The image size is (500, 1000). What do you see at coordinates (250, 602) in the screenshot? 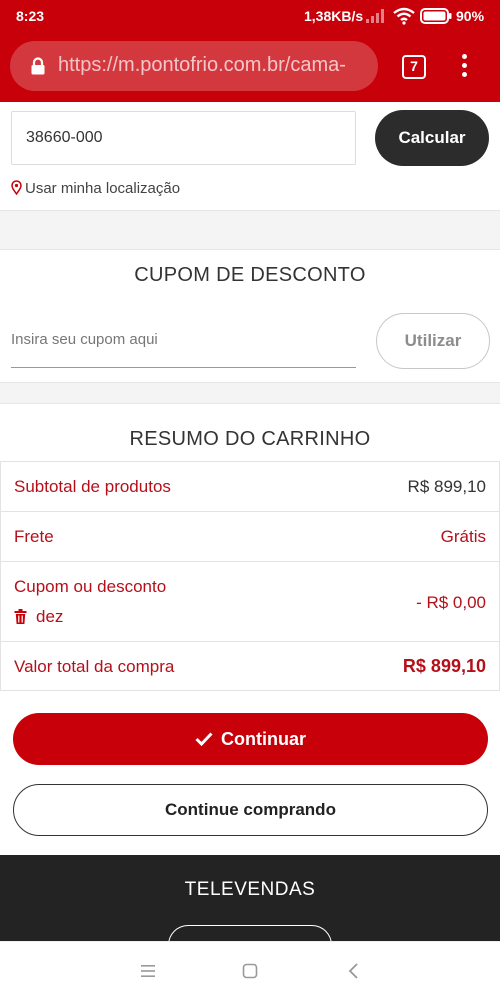
I see `coupon-row: Cupom ou desconto dez - R$ 0,00` at bounding box center [250, 602].